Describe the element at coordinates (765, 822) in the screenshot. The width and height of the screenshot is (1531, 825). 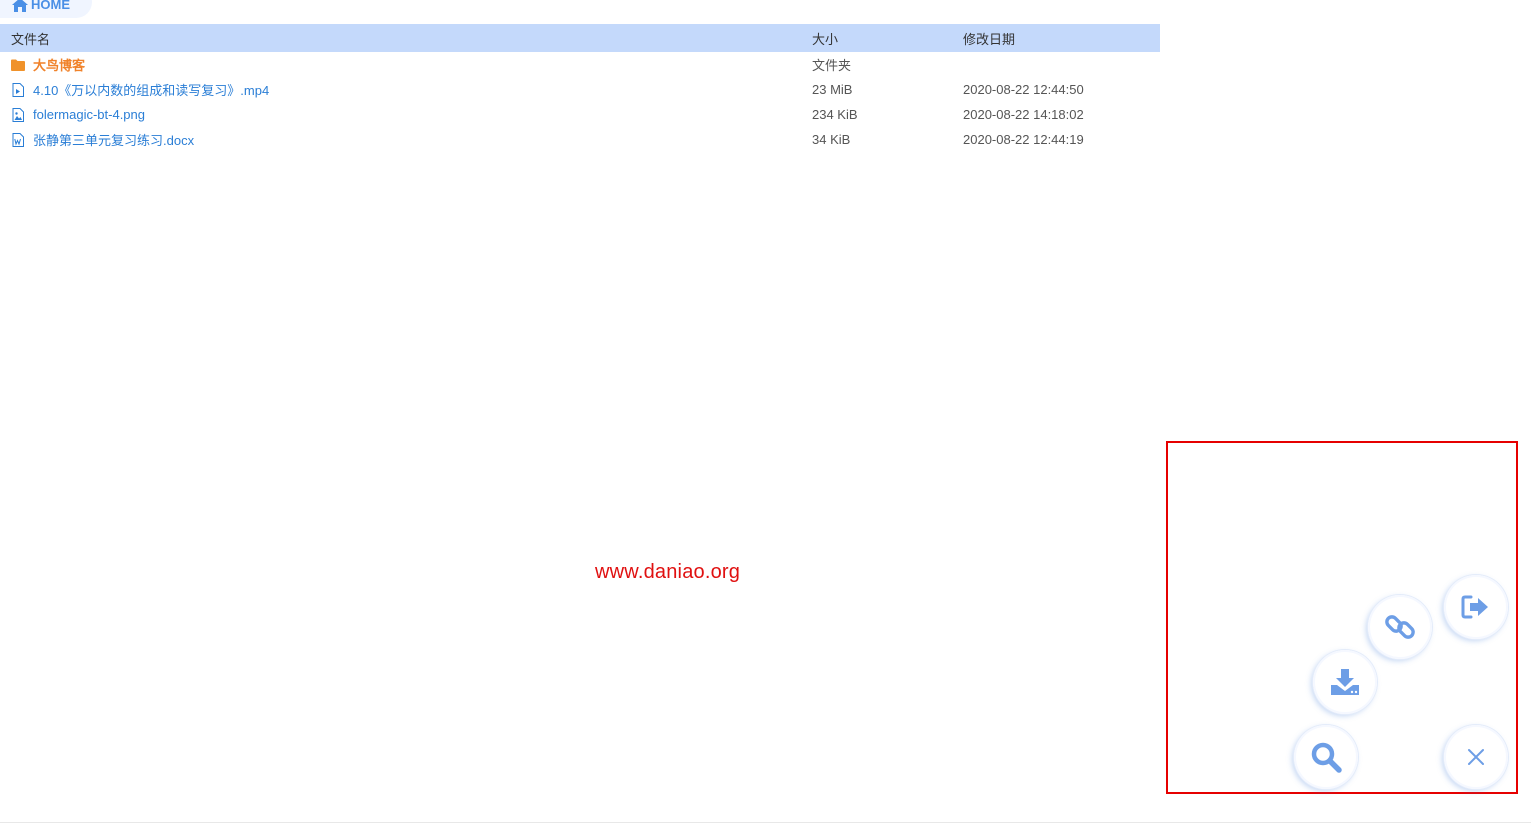
I see `bottom-divider` at that location.